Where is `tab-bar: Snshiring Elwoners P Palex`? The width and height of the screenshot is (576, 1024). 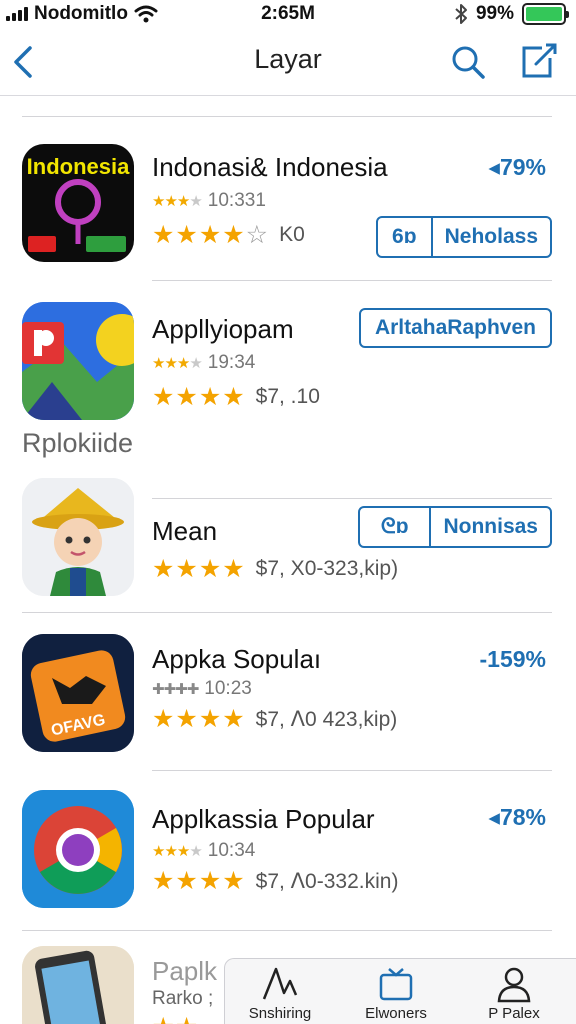 tab-bar: Snshiring Elwoners P Palex is located at coordinates (400, 991).